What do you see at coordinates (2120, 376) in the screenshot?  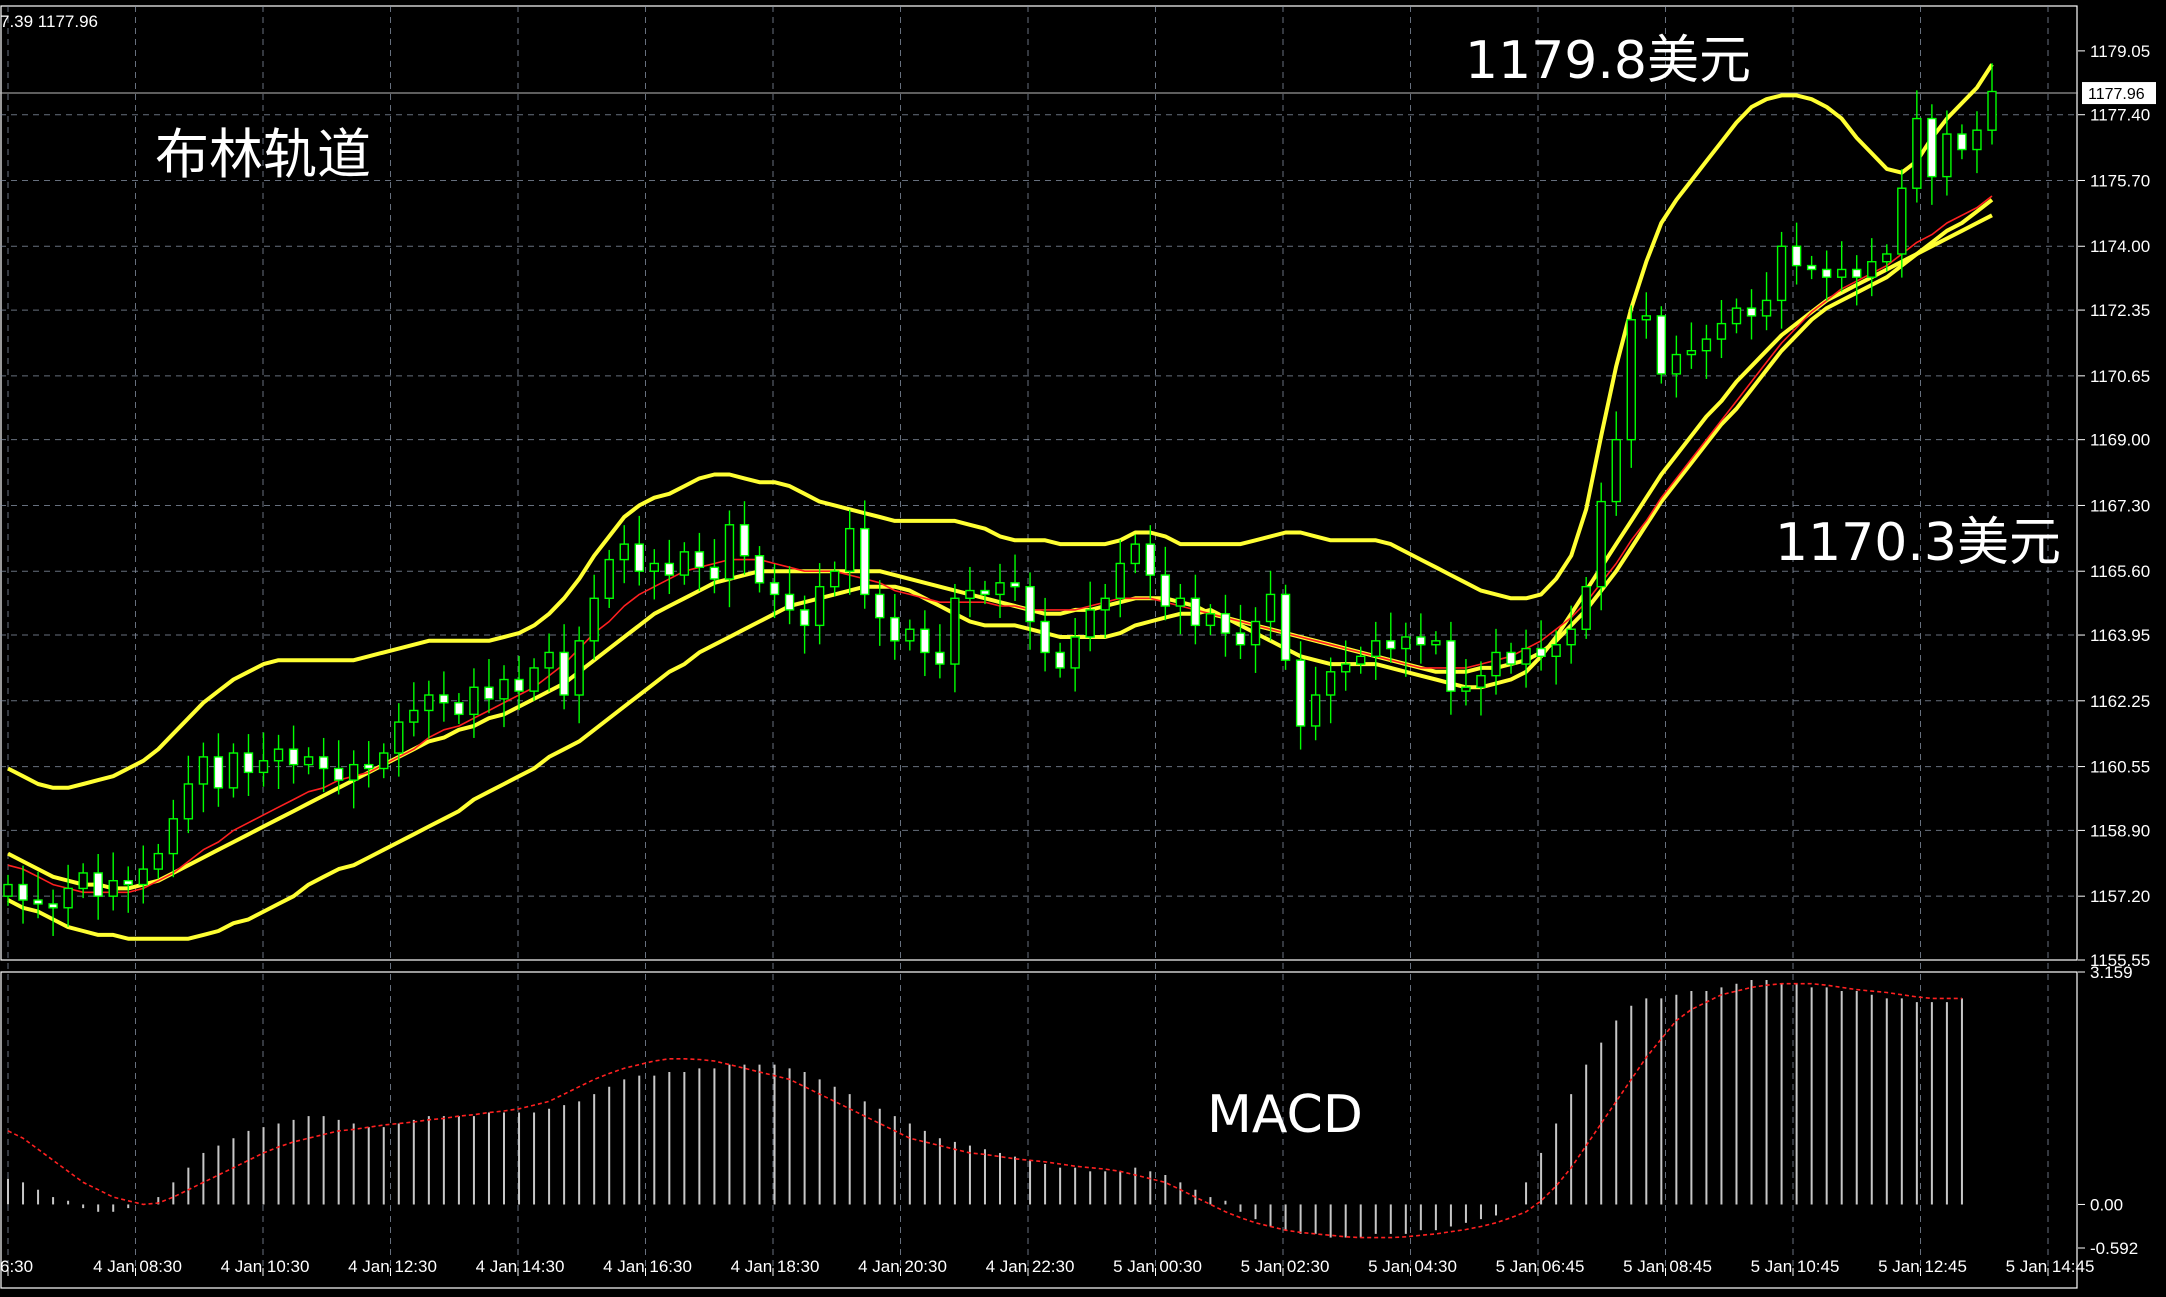 I see `y-tick-label: 1170.65` at bounding box center [2120, 376].